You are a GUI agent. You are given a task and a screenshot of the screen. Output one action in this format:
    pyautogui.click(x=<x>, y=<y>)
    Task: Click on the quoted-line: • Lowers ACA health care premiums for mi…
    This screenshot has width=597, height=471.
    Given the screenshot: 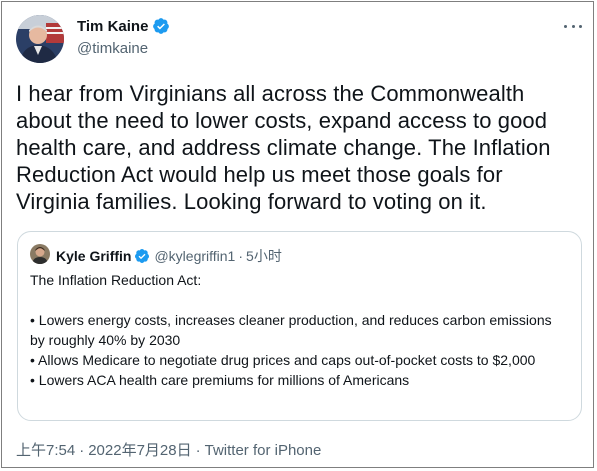 What is the action you would take?
    pyautogui.click(x=220, y=380)
    